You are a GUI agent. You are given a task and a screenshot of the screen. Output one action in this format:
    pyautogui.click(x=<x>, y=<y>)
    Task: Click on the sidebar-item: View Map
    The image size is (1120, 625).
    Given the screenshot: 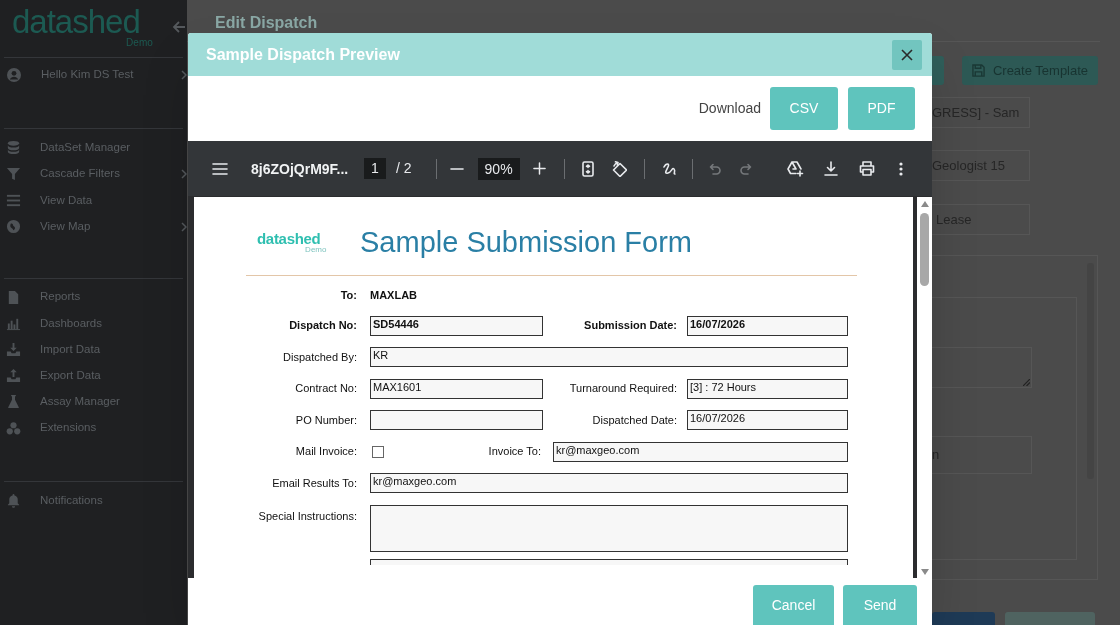 What is the action you would take?
    pyautogui.click(x=93, y=226)
    